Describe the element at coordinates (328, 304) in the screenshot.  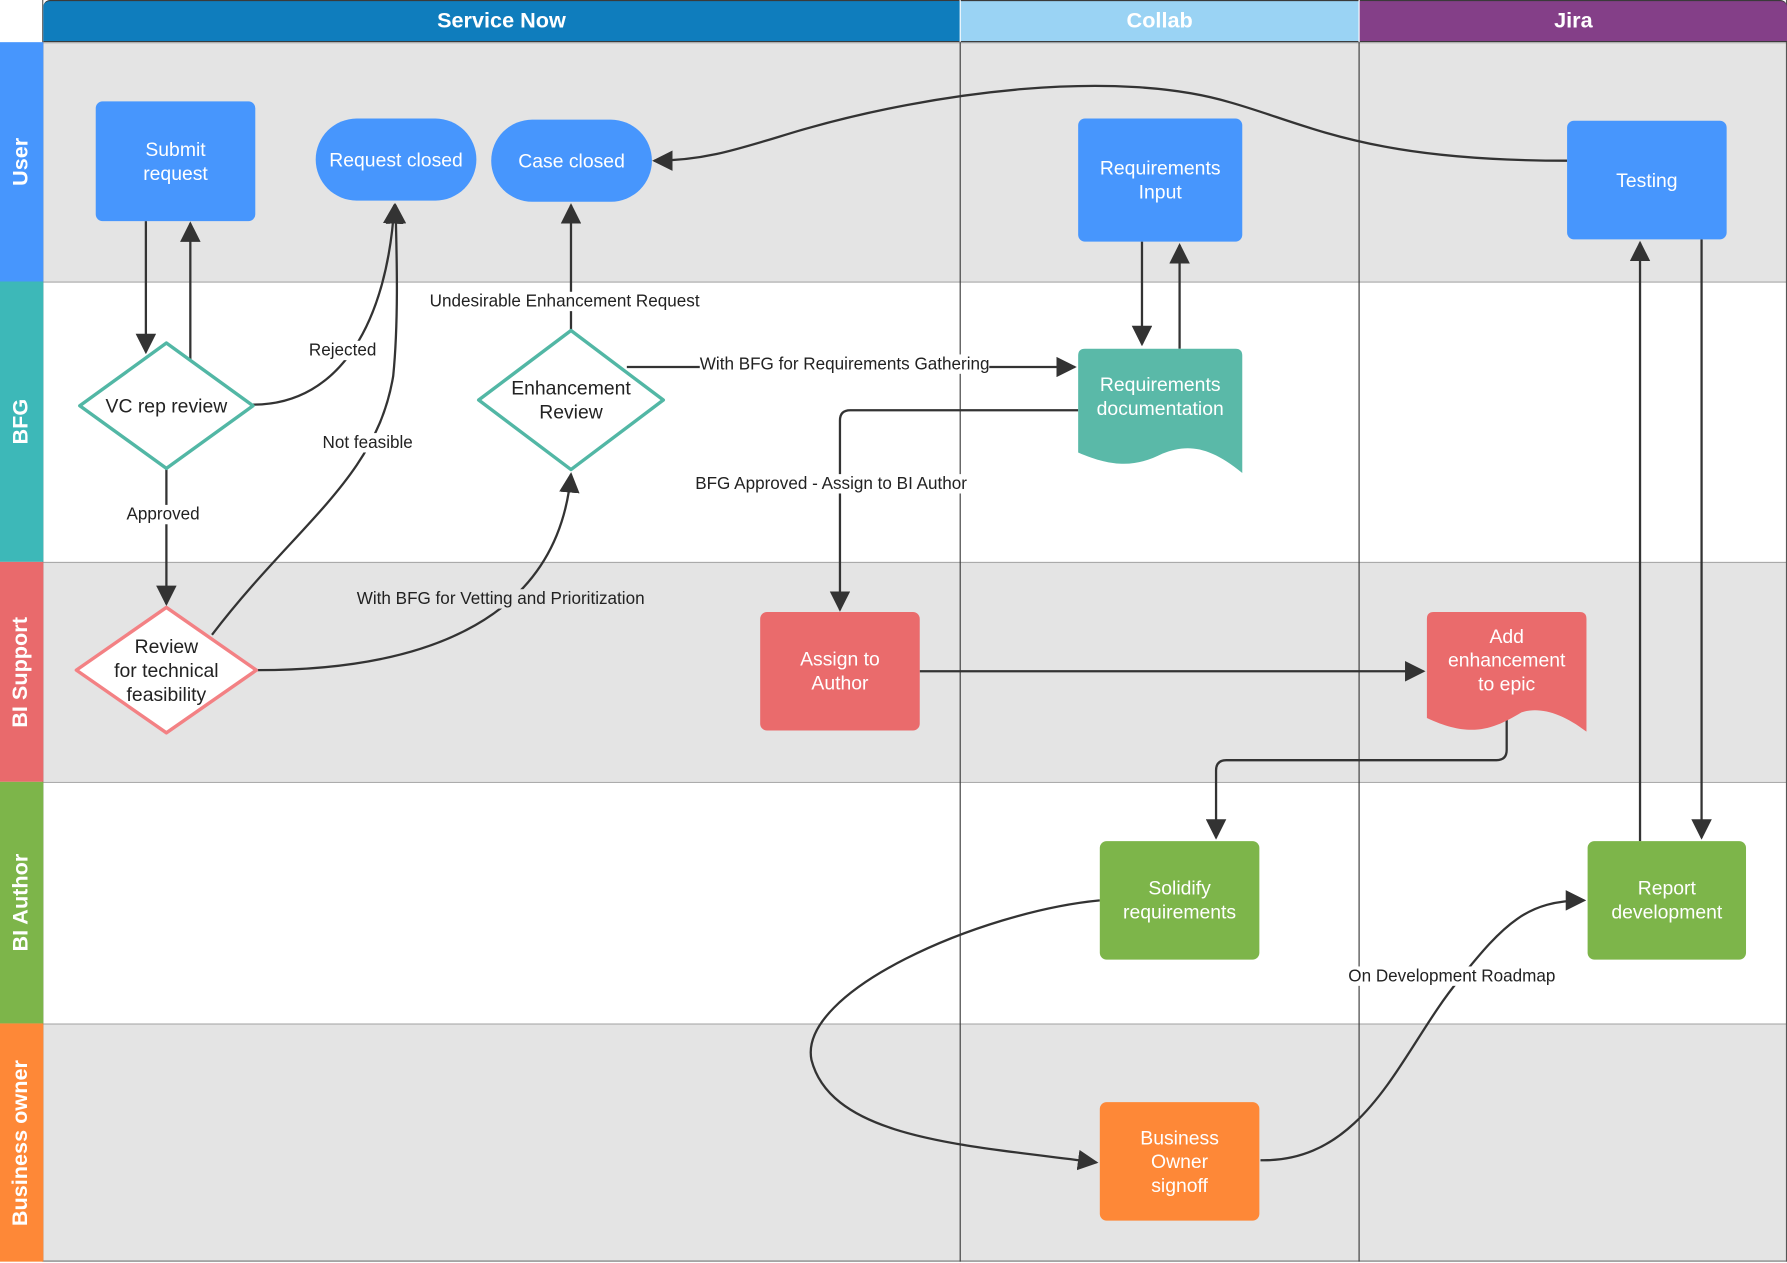
I see `edge-rejected` at that location.